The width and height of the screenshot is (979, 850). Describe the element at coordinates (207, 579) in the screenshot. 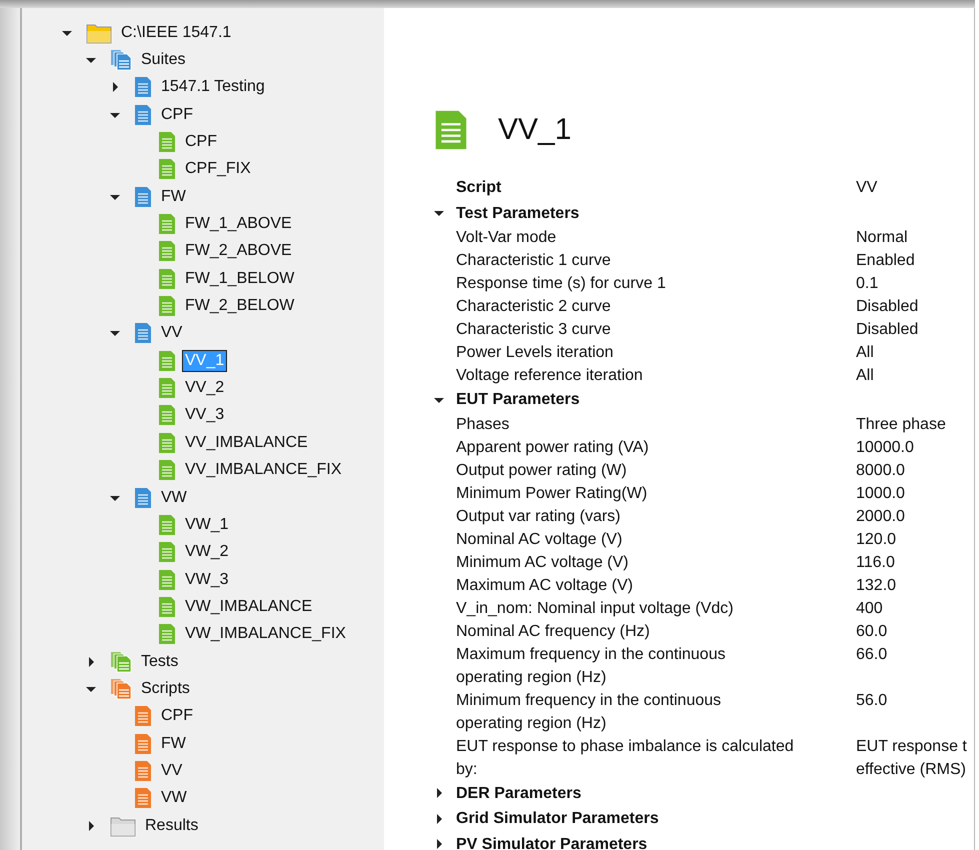

I see `tree-item: VW_3` at that location.